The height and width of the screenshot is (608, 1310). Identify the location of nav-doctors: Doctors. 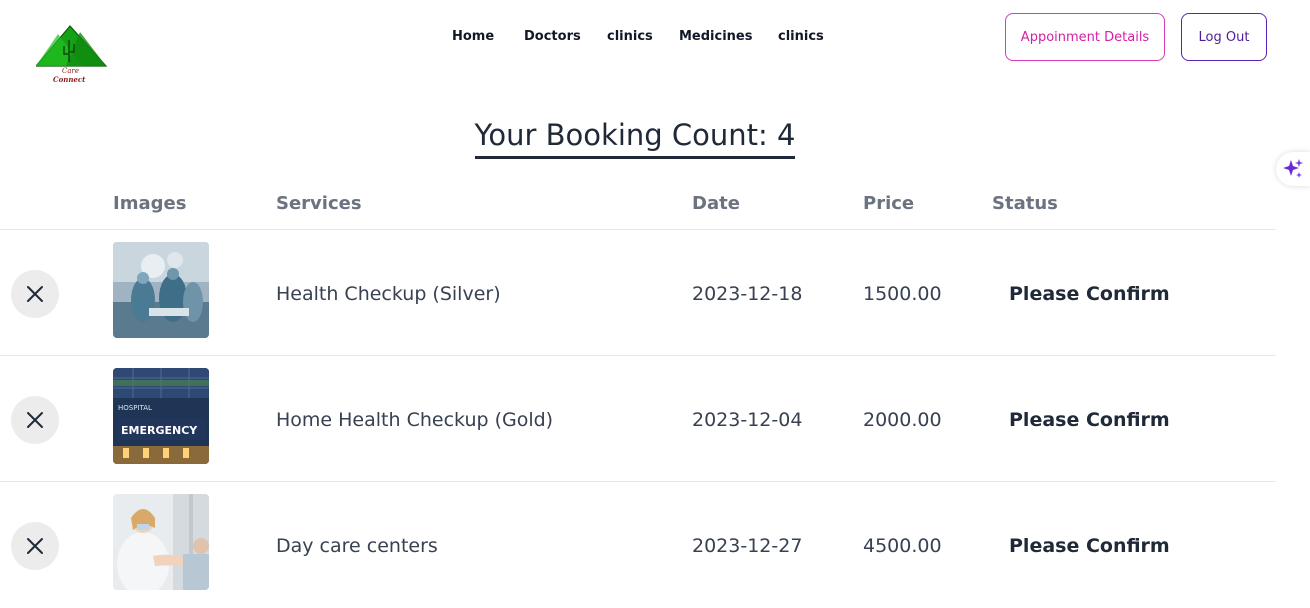
(552, 37).